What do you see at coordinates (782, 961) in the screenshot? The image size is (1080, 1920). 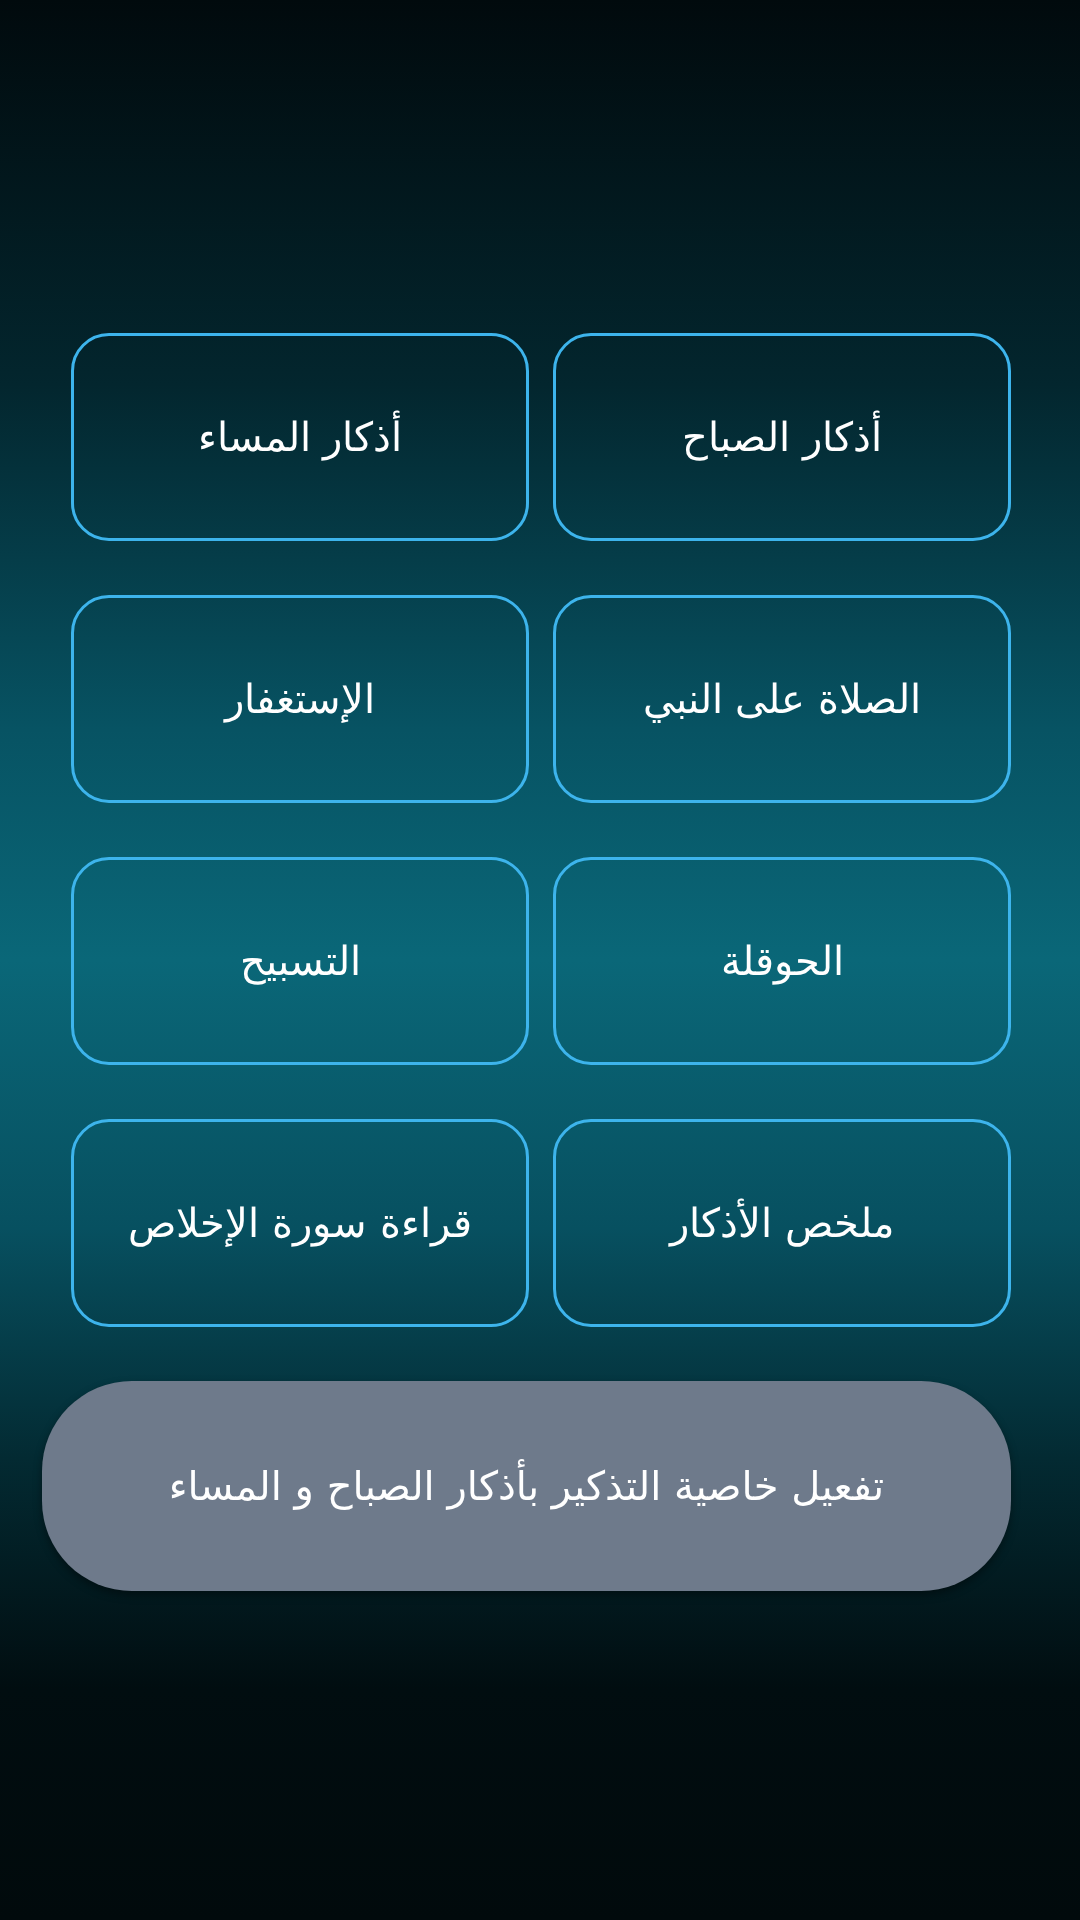 I see `menu-button: الحوقلة` at bounding box center [782, 961].